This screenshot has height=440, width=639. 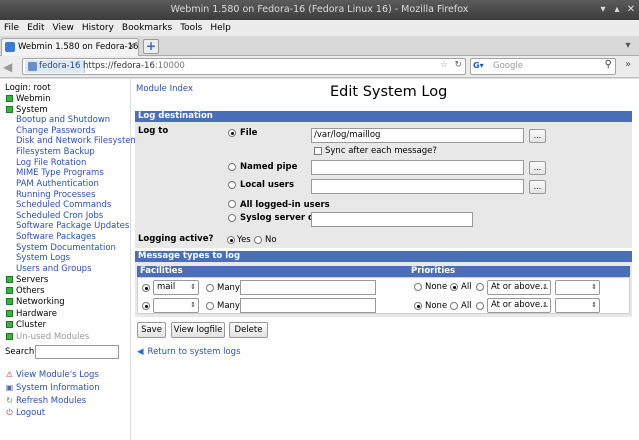 What do you see at coordinates (40, 302) in the screenshot?
I see `category-label: Networking` at bounding box center [40, 302].